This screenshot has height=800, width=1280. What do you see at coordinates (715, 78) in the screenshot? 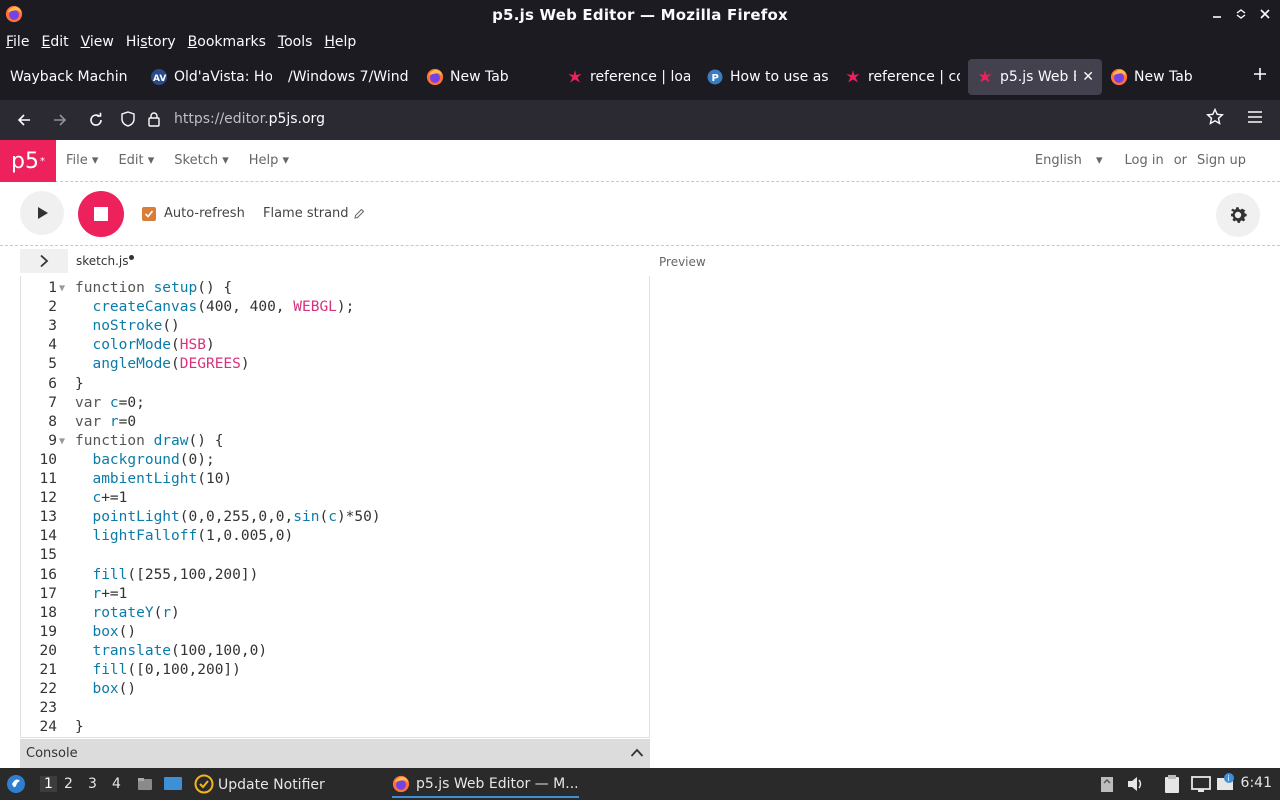
I see `svg-text: P` at bounding box center [715, 78].